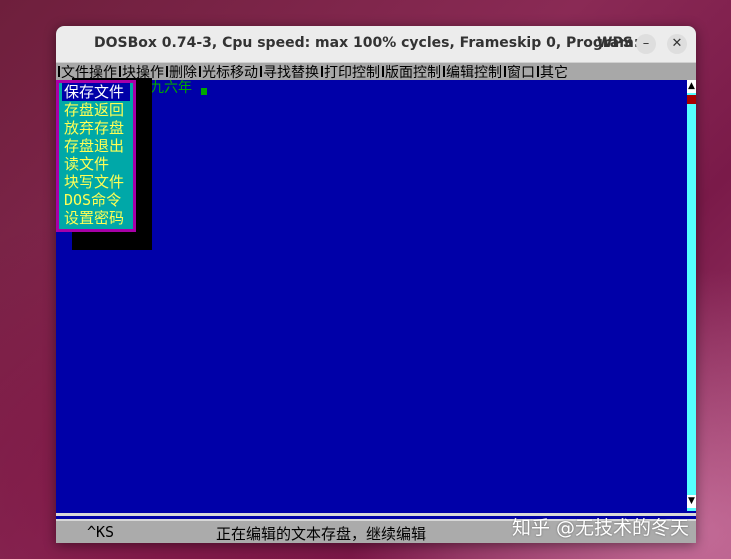 The image size is (731, 559). Describe the element at coordinates (101, 532) in the screenshot. I see `status-key-command: ^KS` at that location.